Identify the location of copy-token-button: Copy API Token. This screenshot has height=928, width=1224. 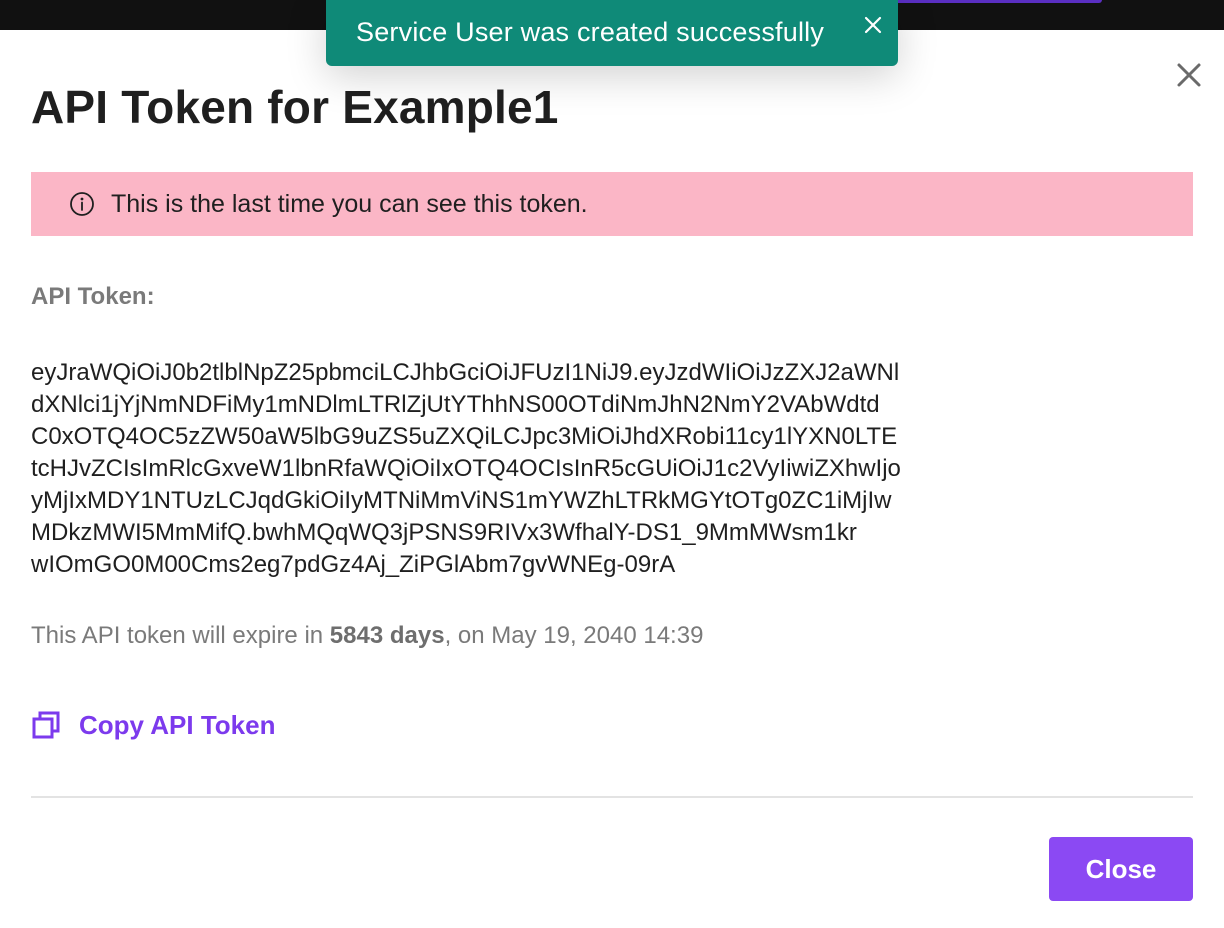
(153, 725).